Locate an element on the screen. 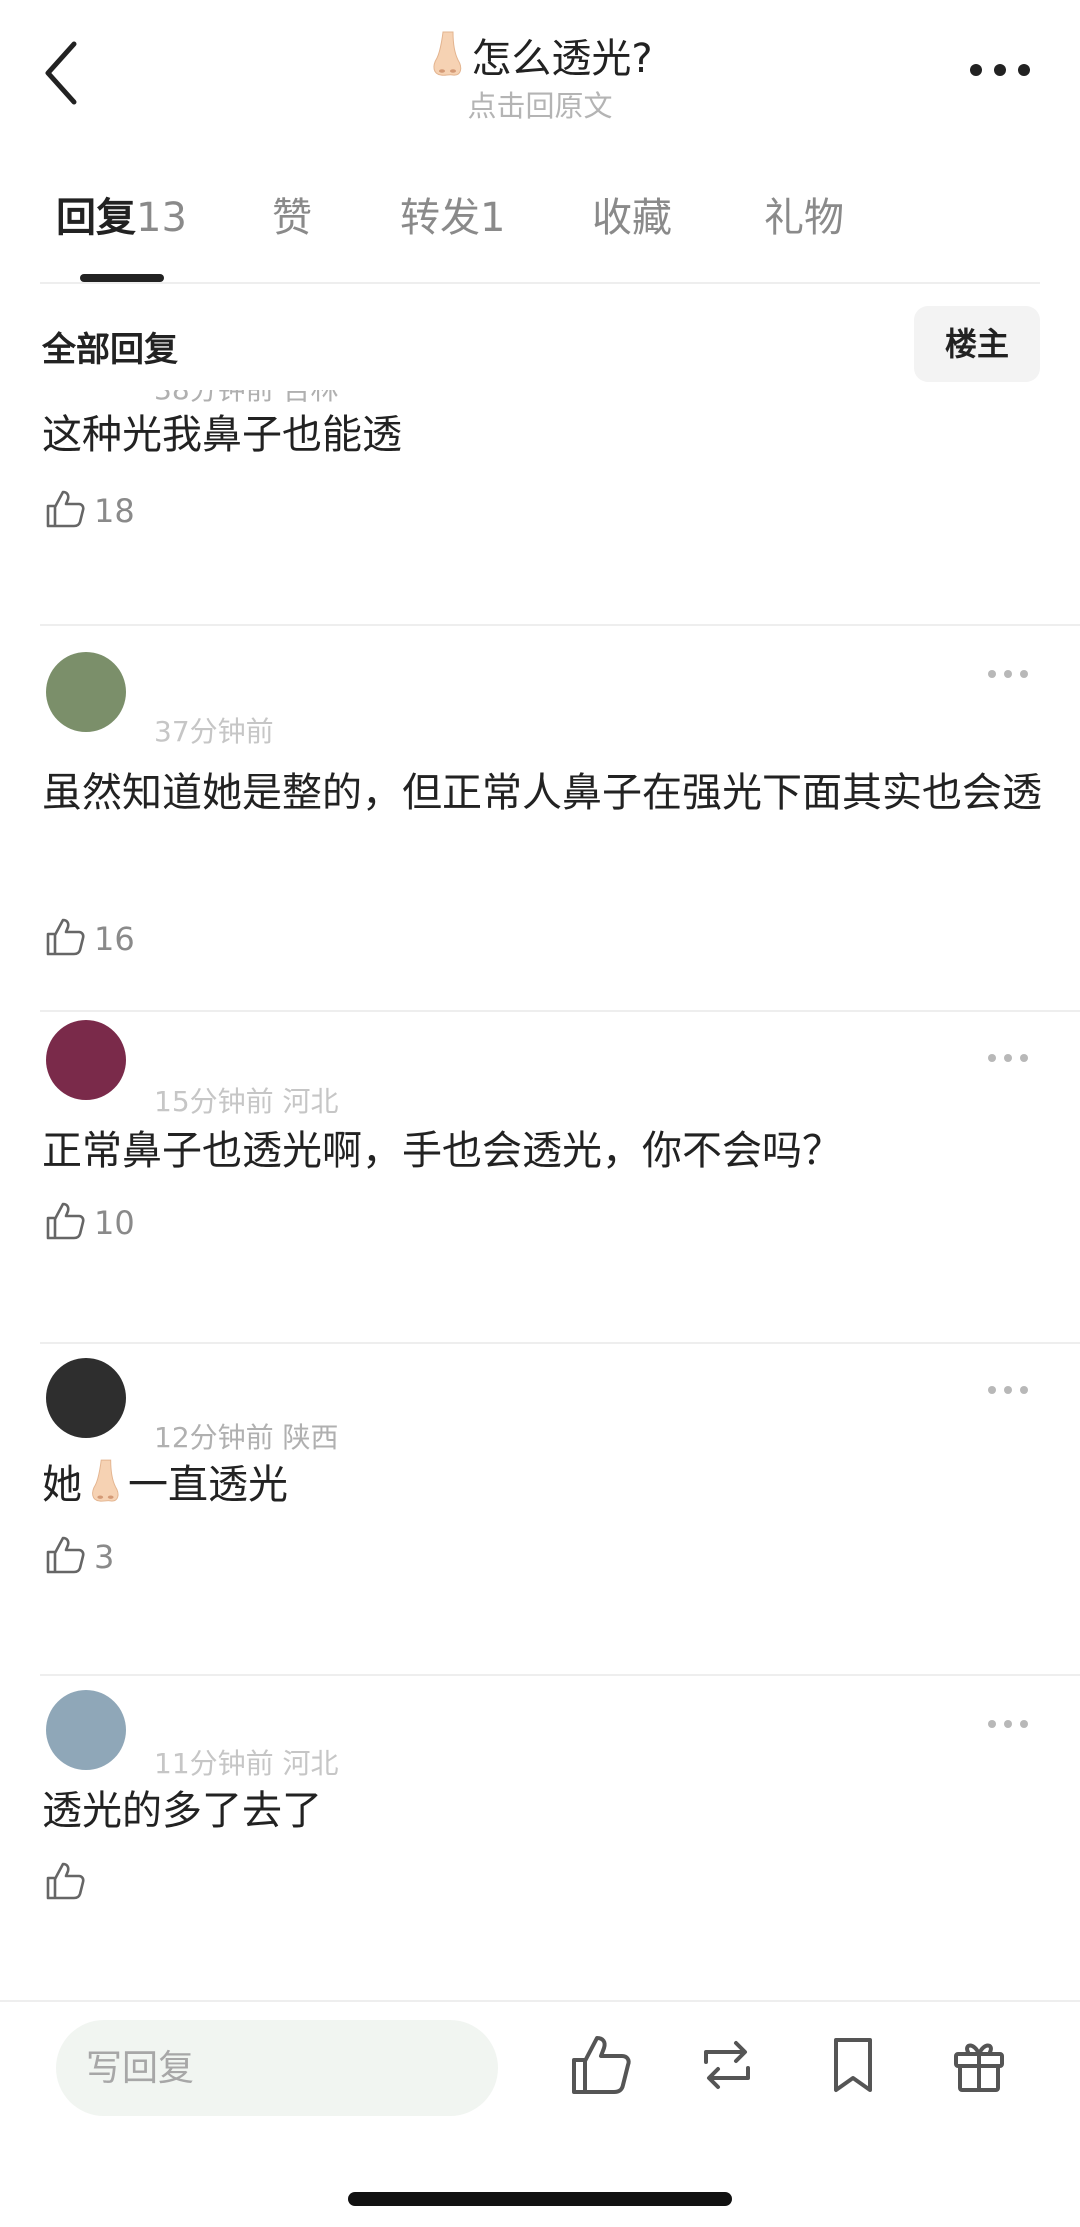  comment-item: 这种光我鼻子也能透 18 is located at coordinates (560, 510).